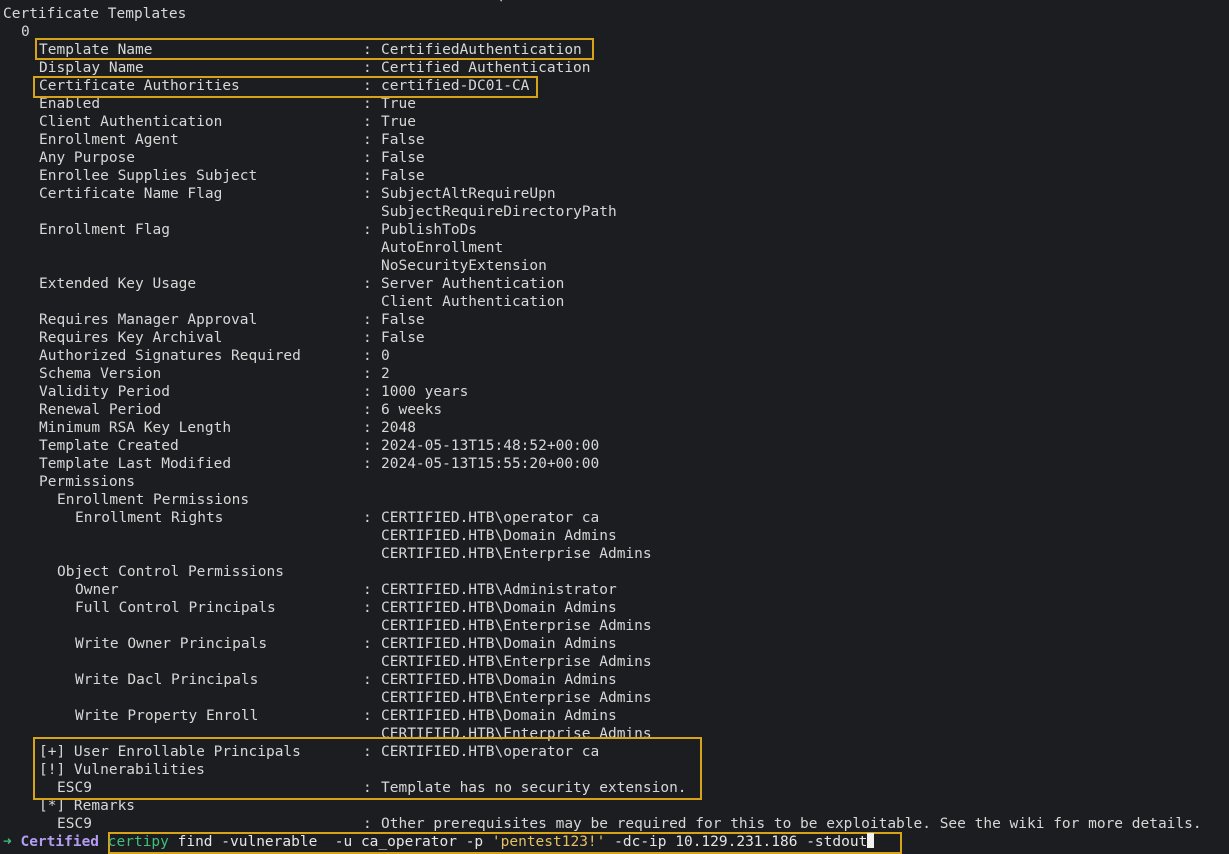 The width and height of the screenshot is (1229, 854). I want to click on field-value: AutoEnrollment, so click(442, 248).